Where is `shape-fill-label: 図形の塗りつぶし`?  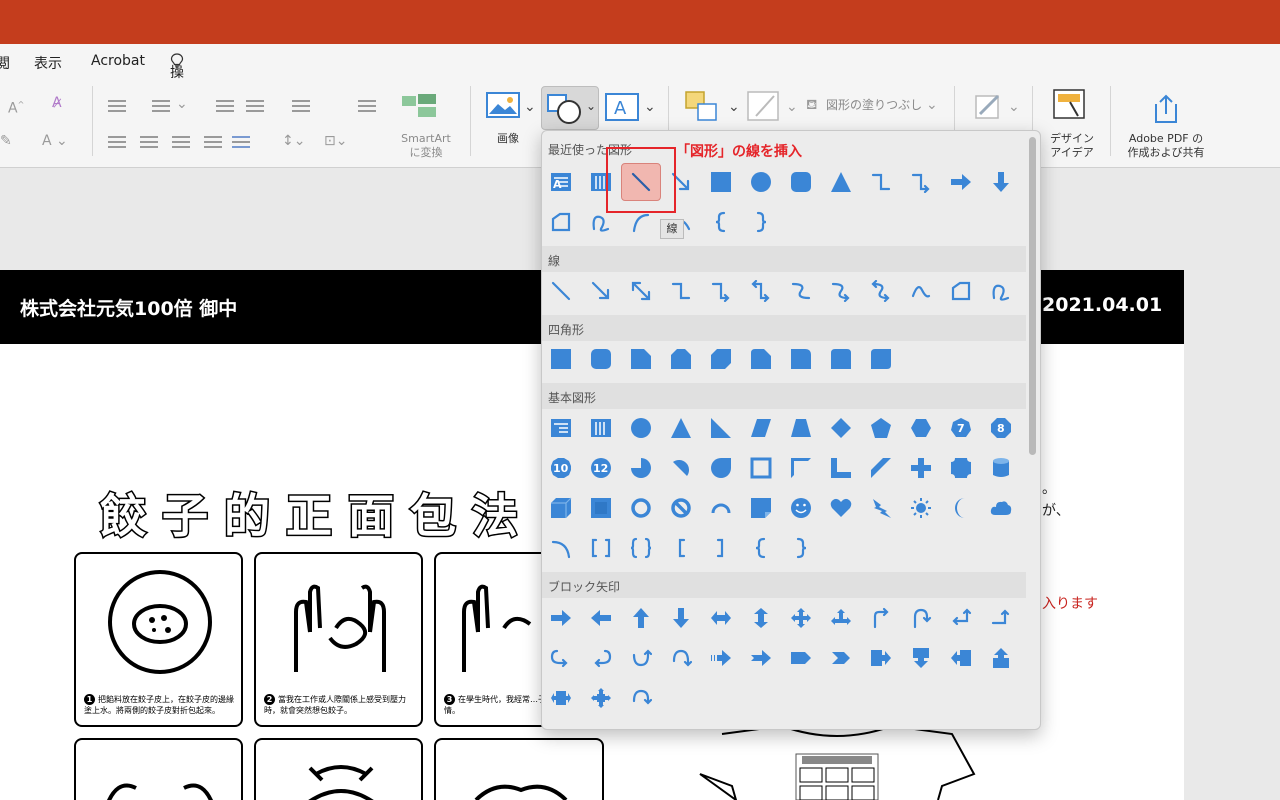 shape-fill-label: 図形の塗りつぶし is located at coordinates (876, 105).